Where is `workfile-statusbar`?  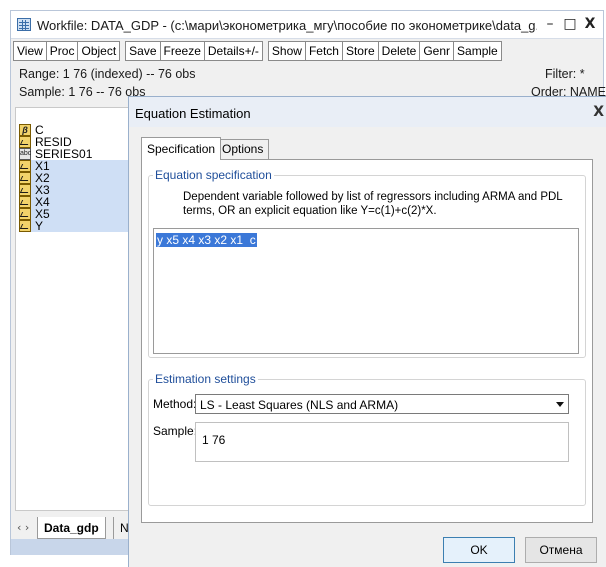 workfile-statusbar is located at coordinates (76, 547).